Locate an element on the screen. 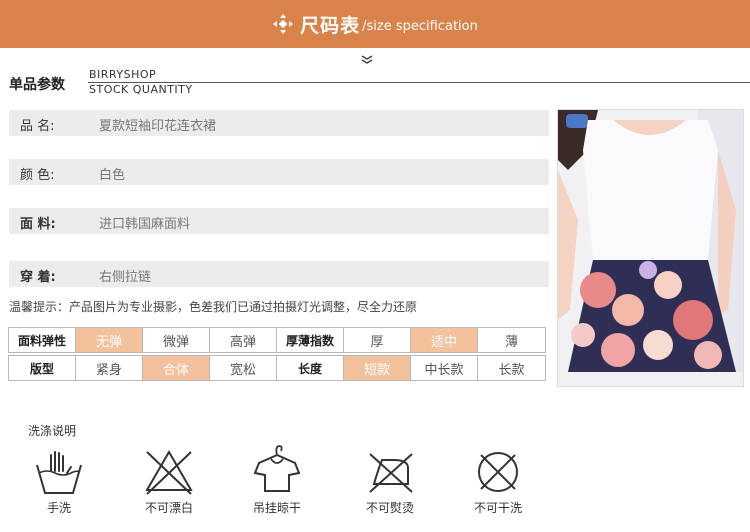 This screenshot has height=532, width=750. table-cell: 短款 is located at coordinates (377, 368).